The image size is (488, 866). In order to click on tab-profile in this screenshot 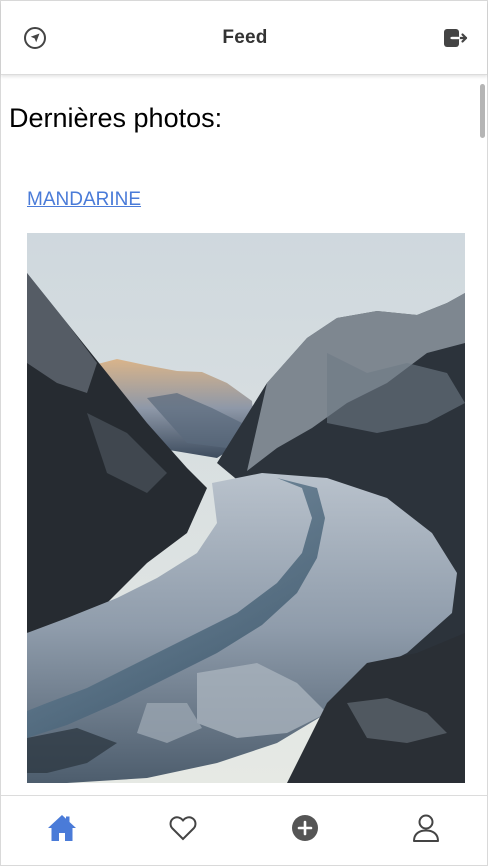, I will do `click(426, 831)`.